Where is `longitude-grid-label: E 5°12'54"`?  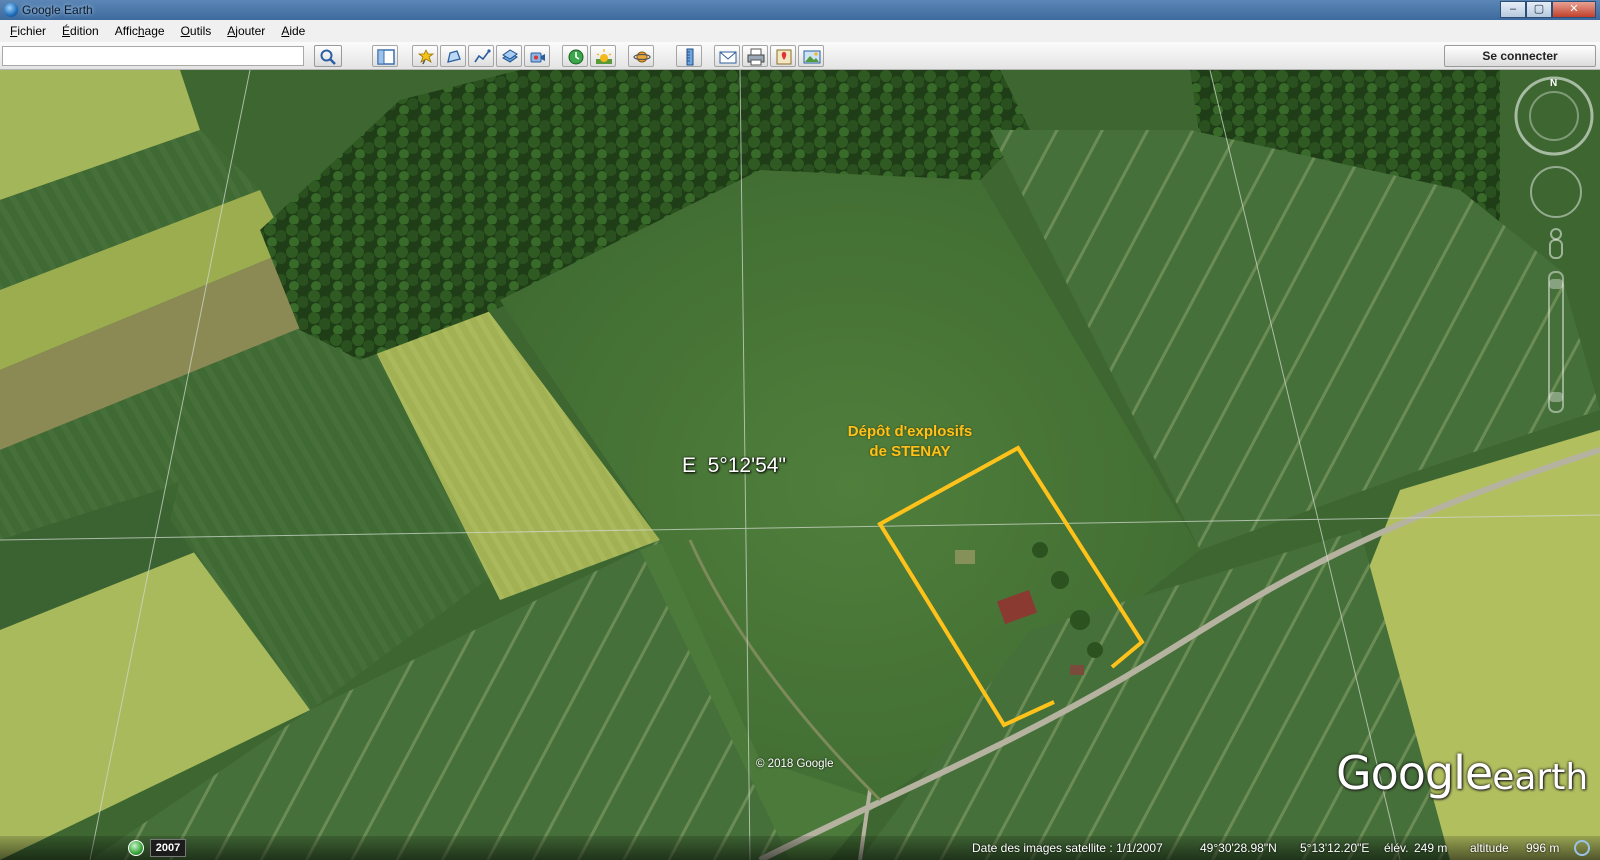
longitude-grid-label: E 5°12'54" is located at coordinates (734, 465).